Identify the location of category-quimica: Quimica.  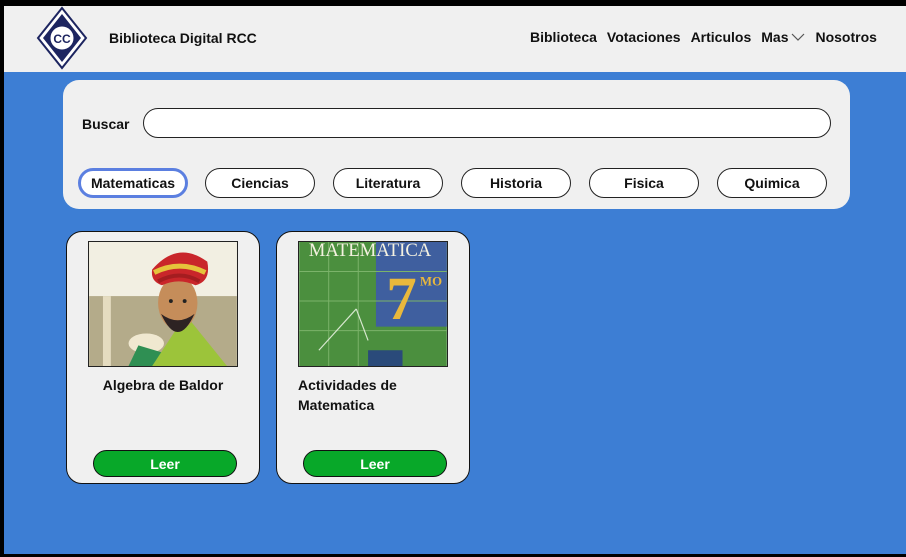
(772, 183).